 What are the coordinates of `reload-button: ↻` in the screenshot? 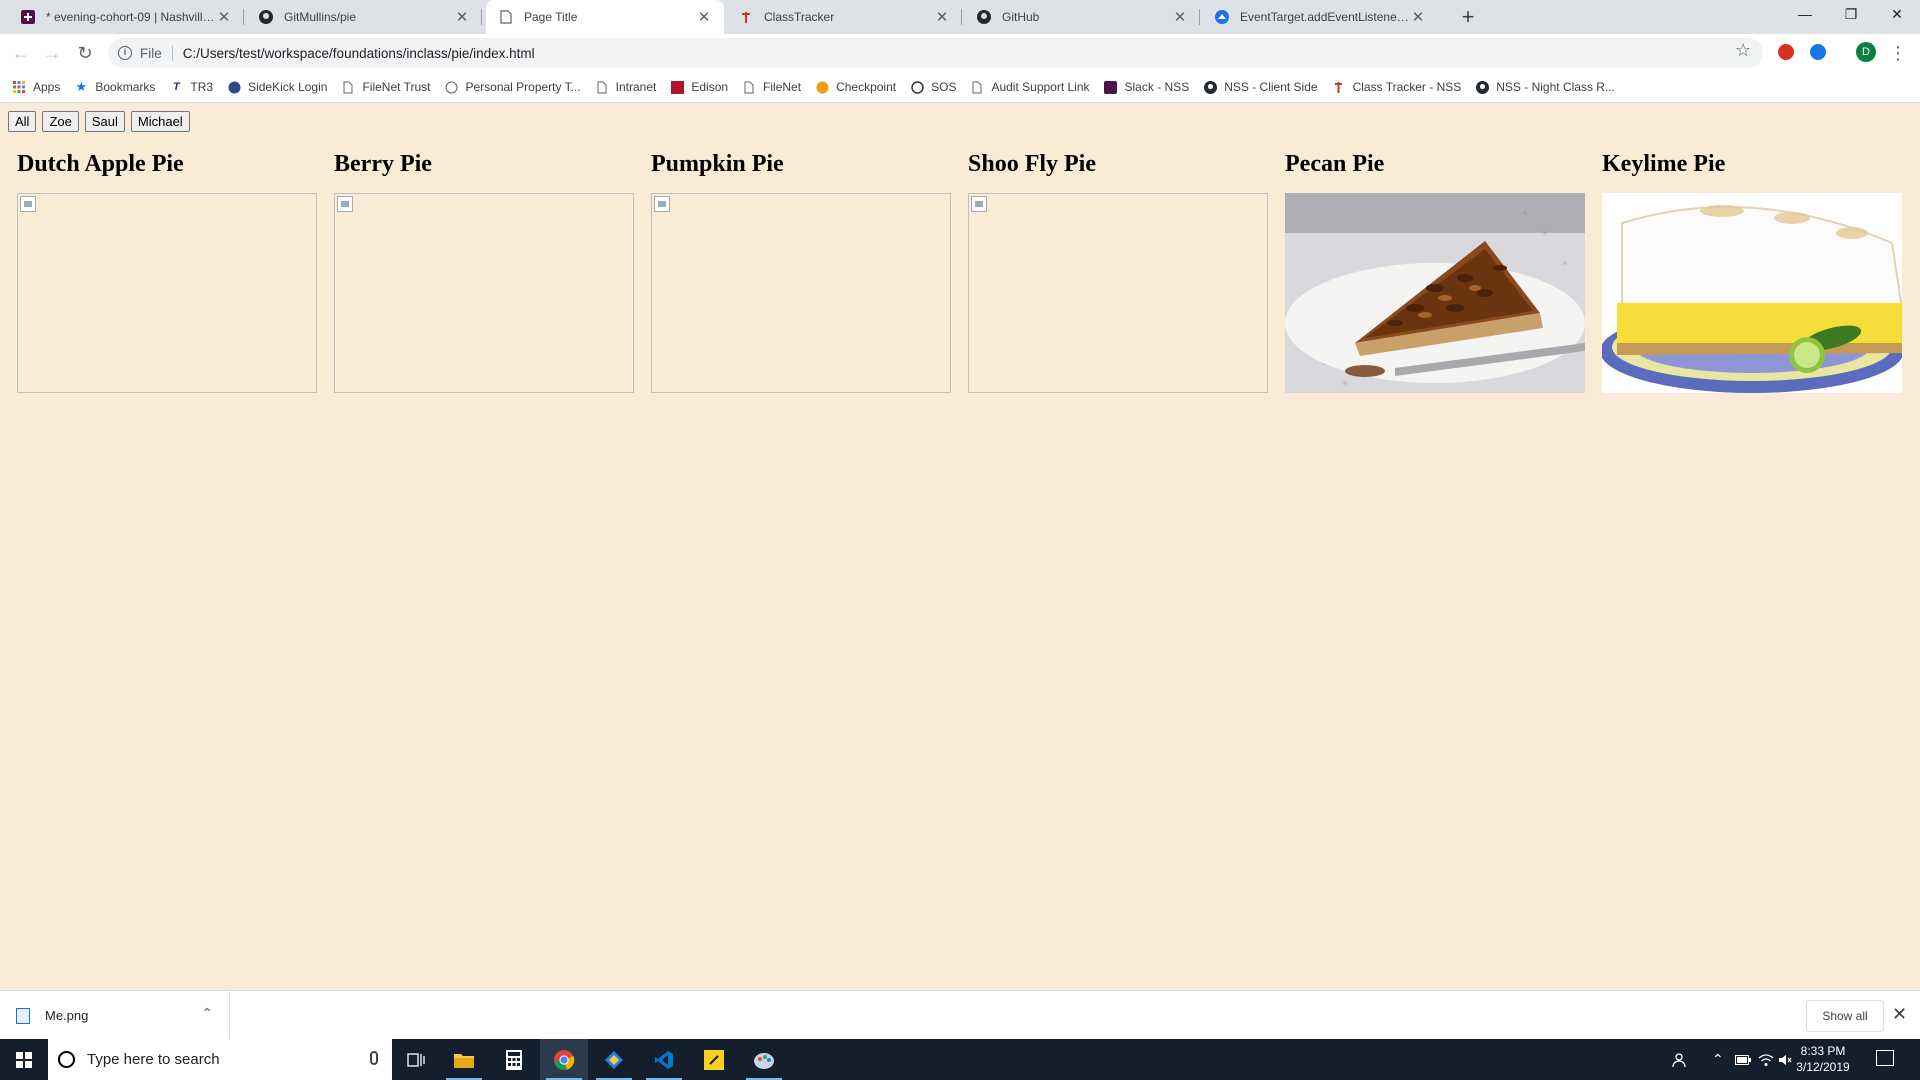 It's located at (85, 53).